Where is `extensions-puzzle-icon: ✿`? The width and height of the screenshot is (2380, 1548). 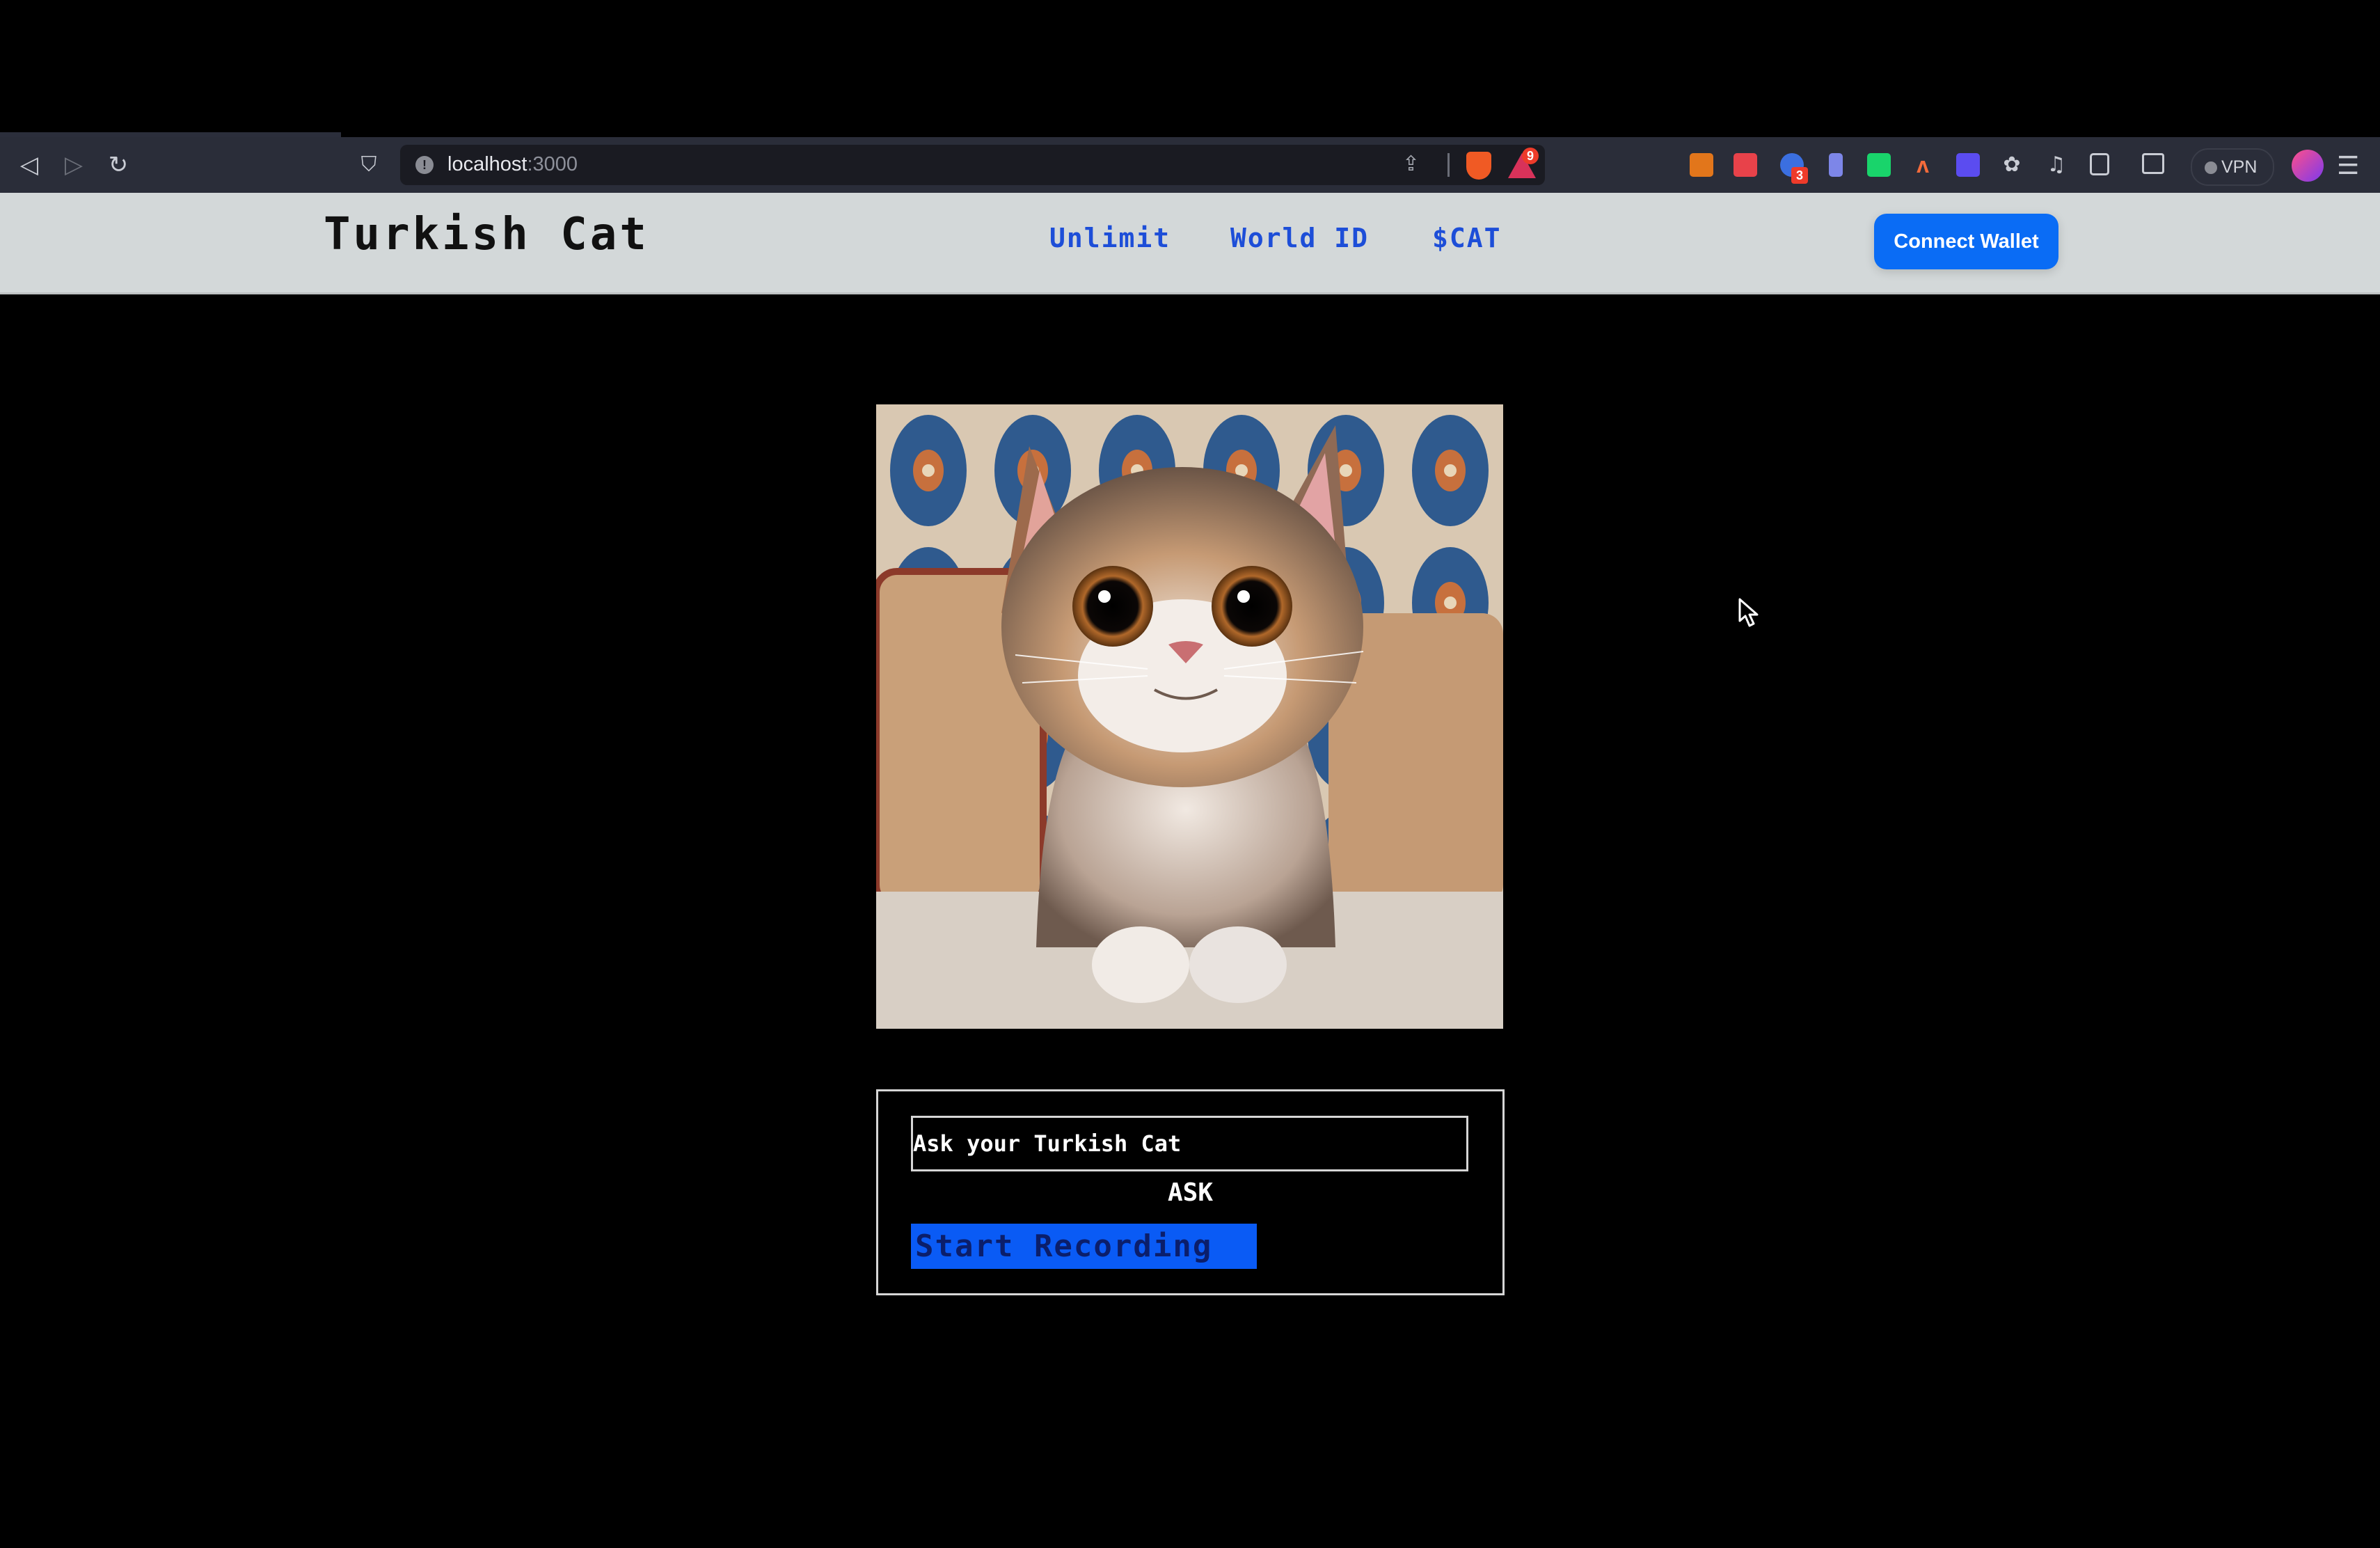 extensions-puzzle-icon: ✿ is located at coordinates (2012, 165).